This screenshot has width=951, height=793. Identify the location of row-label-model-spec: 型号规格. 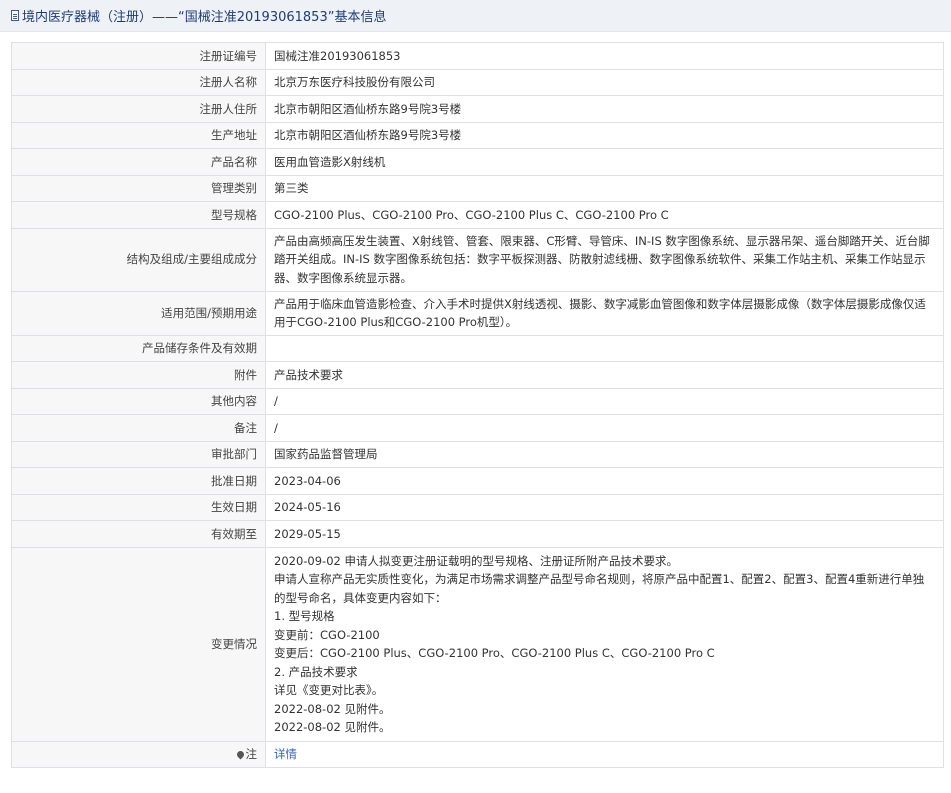
(138, 215).